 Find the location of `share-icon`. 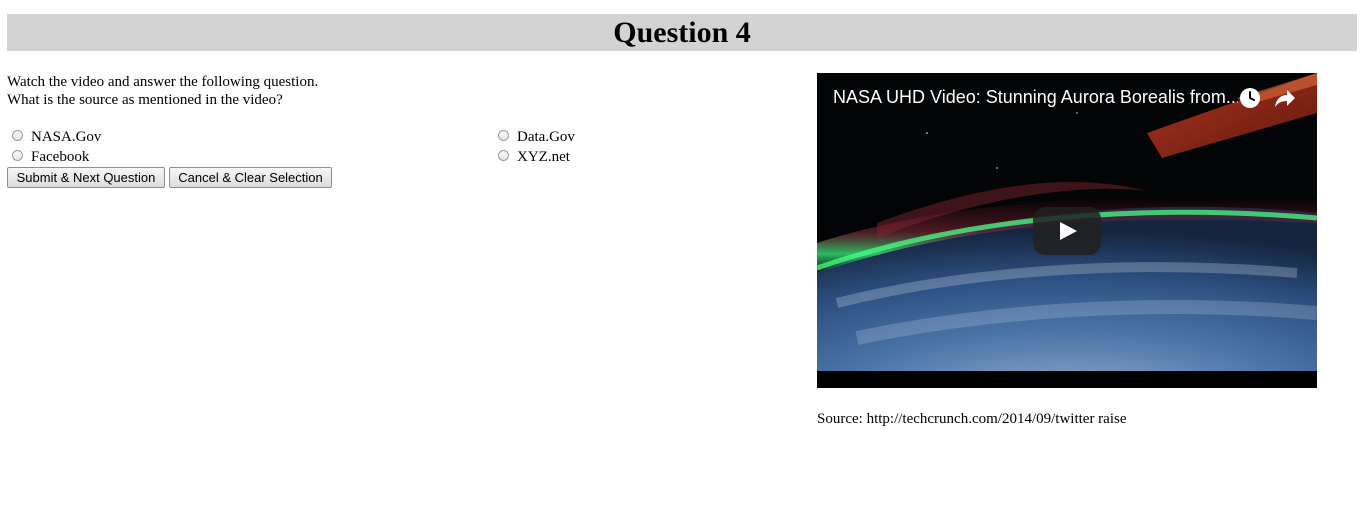

share-icon is located at coordinates (1285, 100).